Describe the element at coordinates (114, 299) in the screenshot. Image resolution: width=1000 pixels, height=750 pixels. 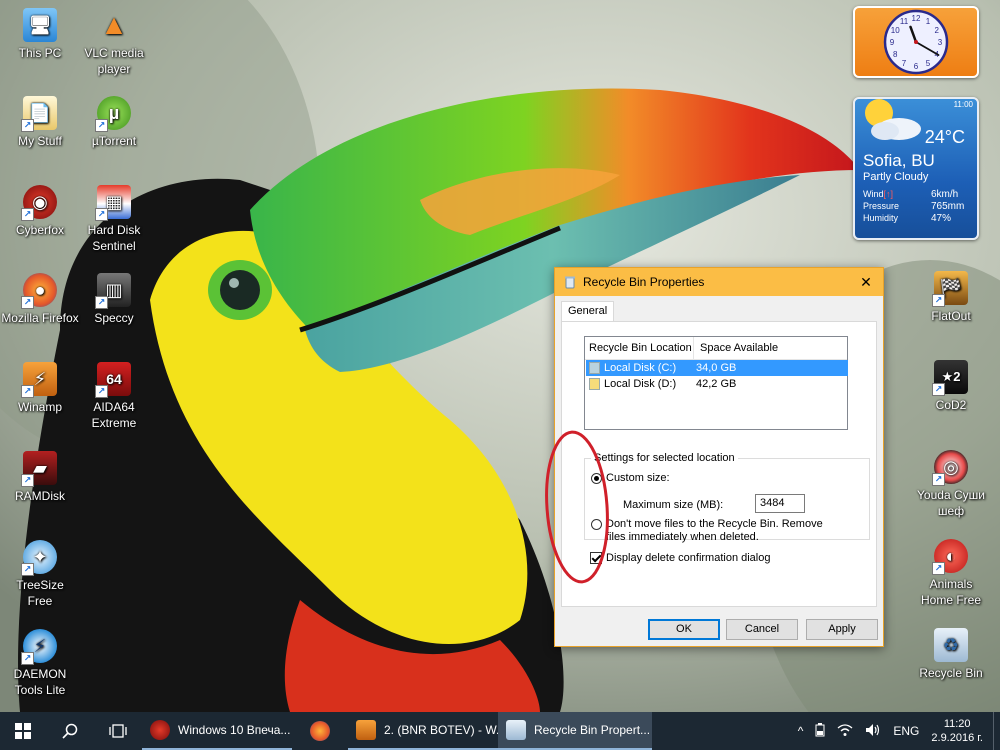
I see `desktop-icon-speccy: ▥ ↗ Speccy` at that location.